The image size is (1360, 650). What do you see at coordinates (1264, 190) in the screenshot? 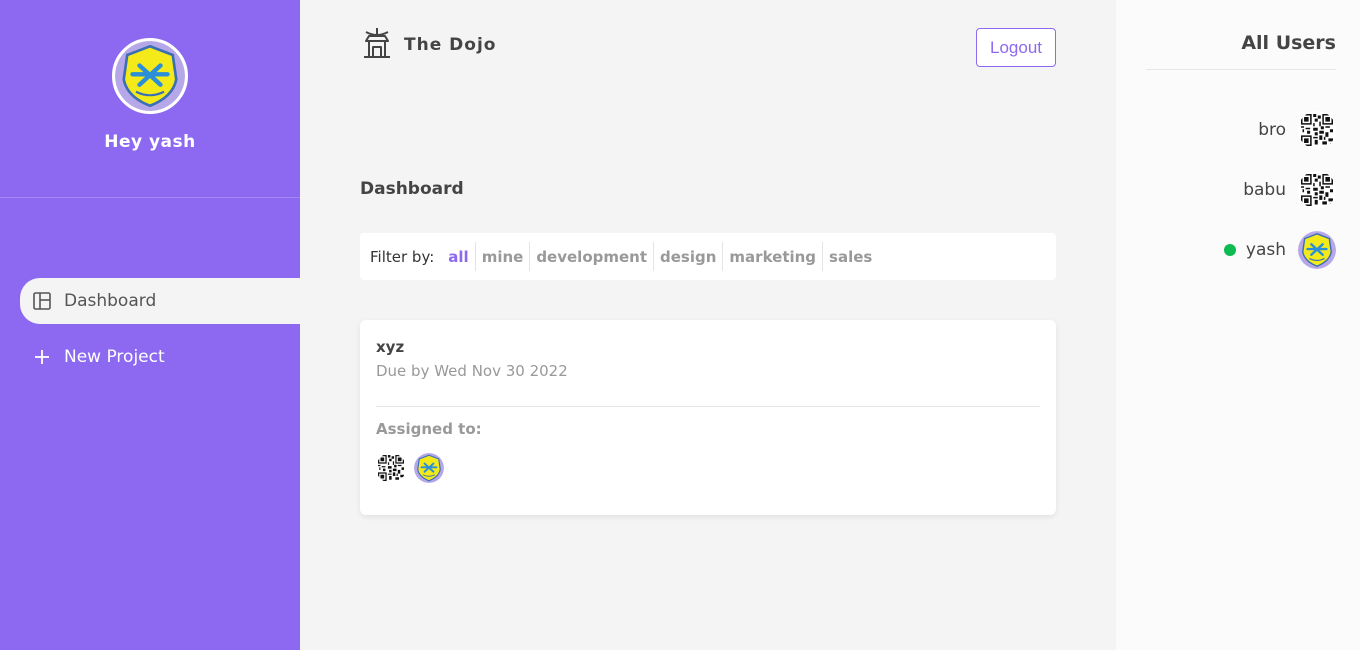
I see `user-name: babu` at bounding box center [1264, 190].